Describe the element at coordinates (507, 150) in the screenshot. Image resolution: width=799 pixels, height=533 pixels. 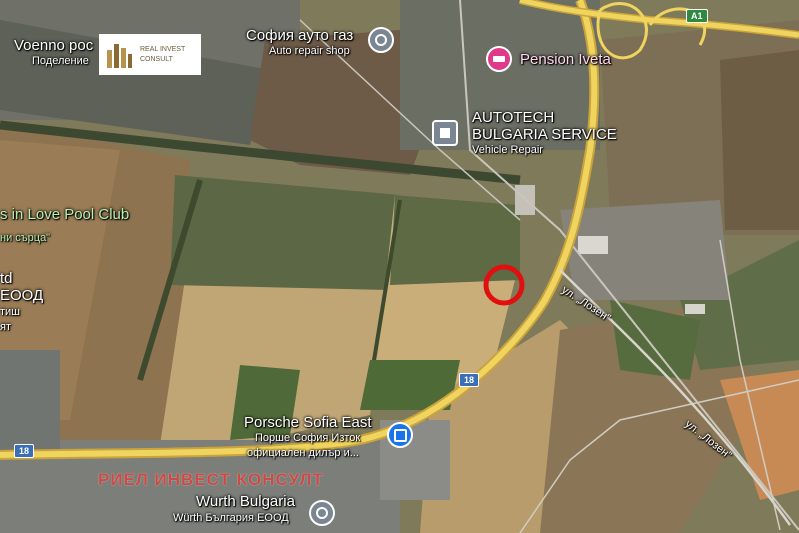
I see `place-autotech-sub: Vehicle Repair` at that location.